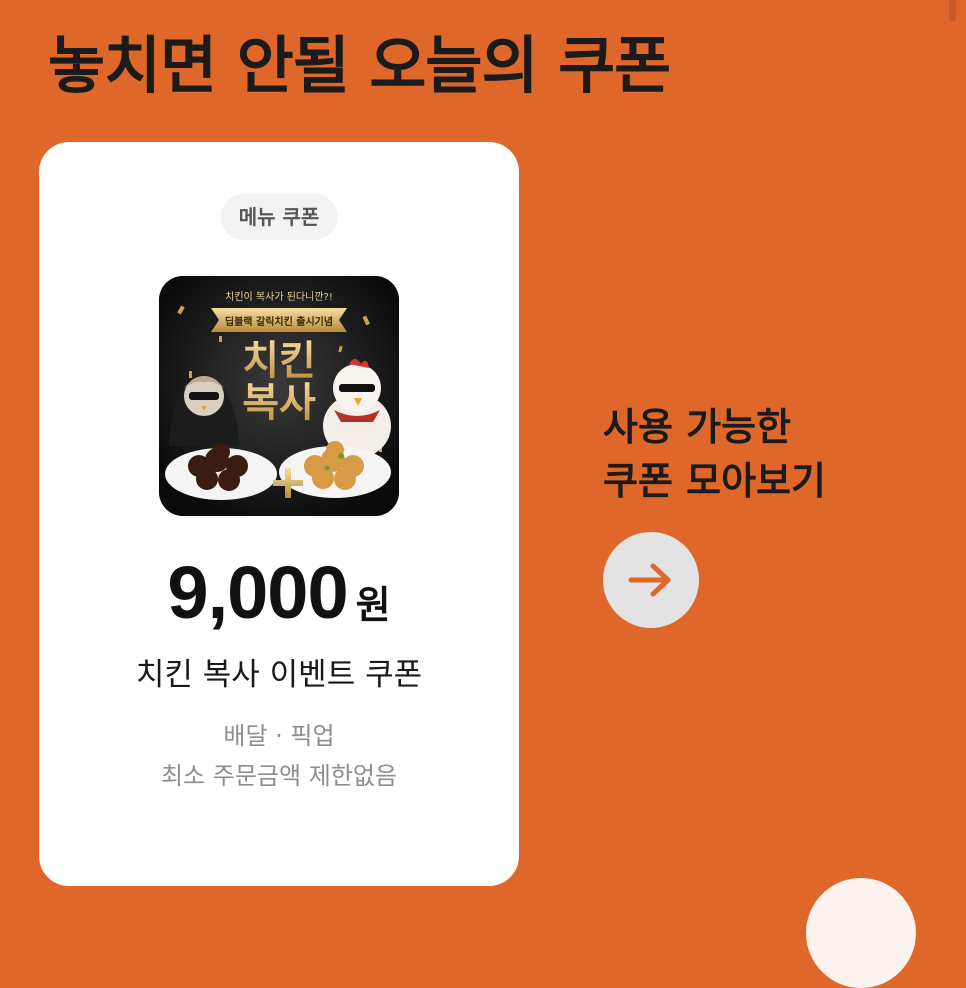  I want to click on coupon-order-types: 배달 · 픽업, so click(279, 736).